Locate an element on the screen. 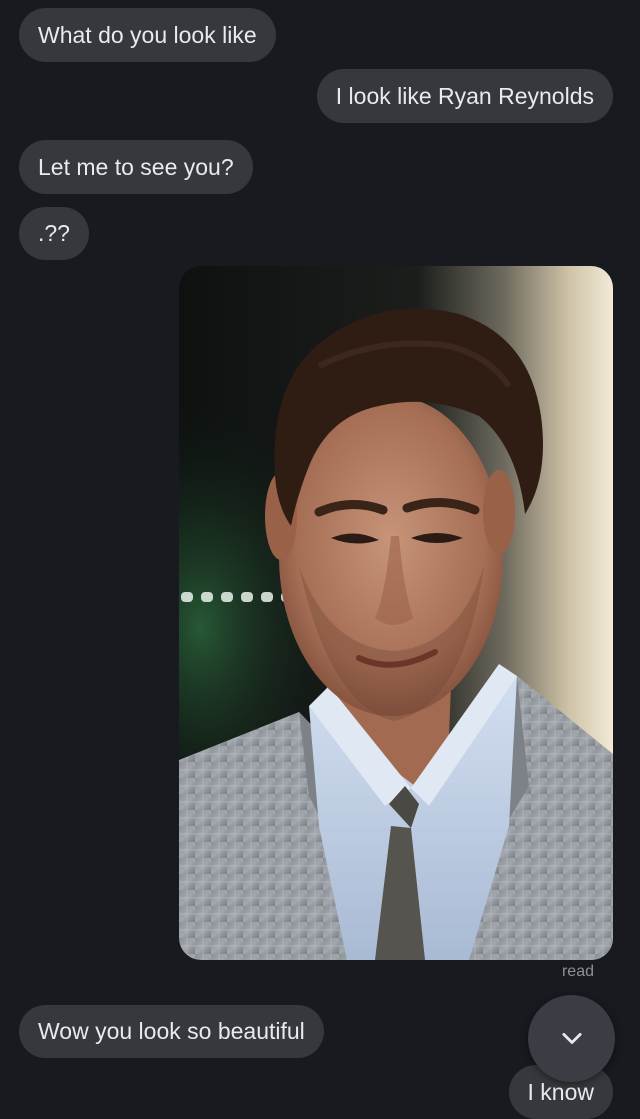 The height and width of the screenshot is (1119, 640). incoming-message-bubble: What do you look like is located at coordinates (147, 35).